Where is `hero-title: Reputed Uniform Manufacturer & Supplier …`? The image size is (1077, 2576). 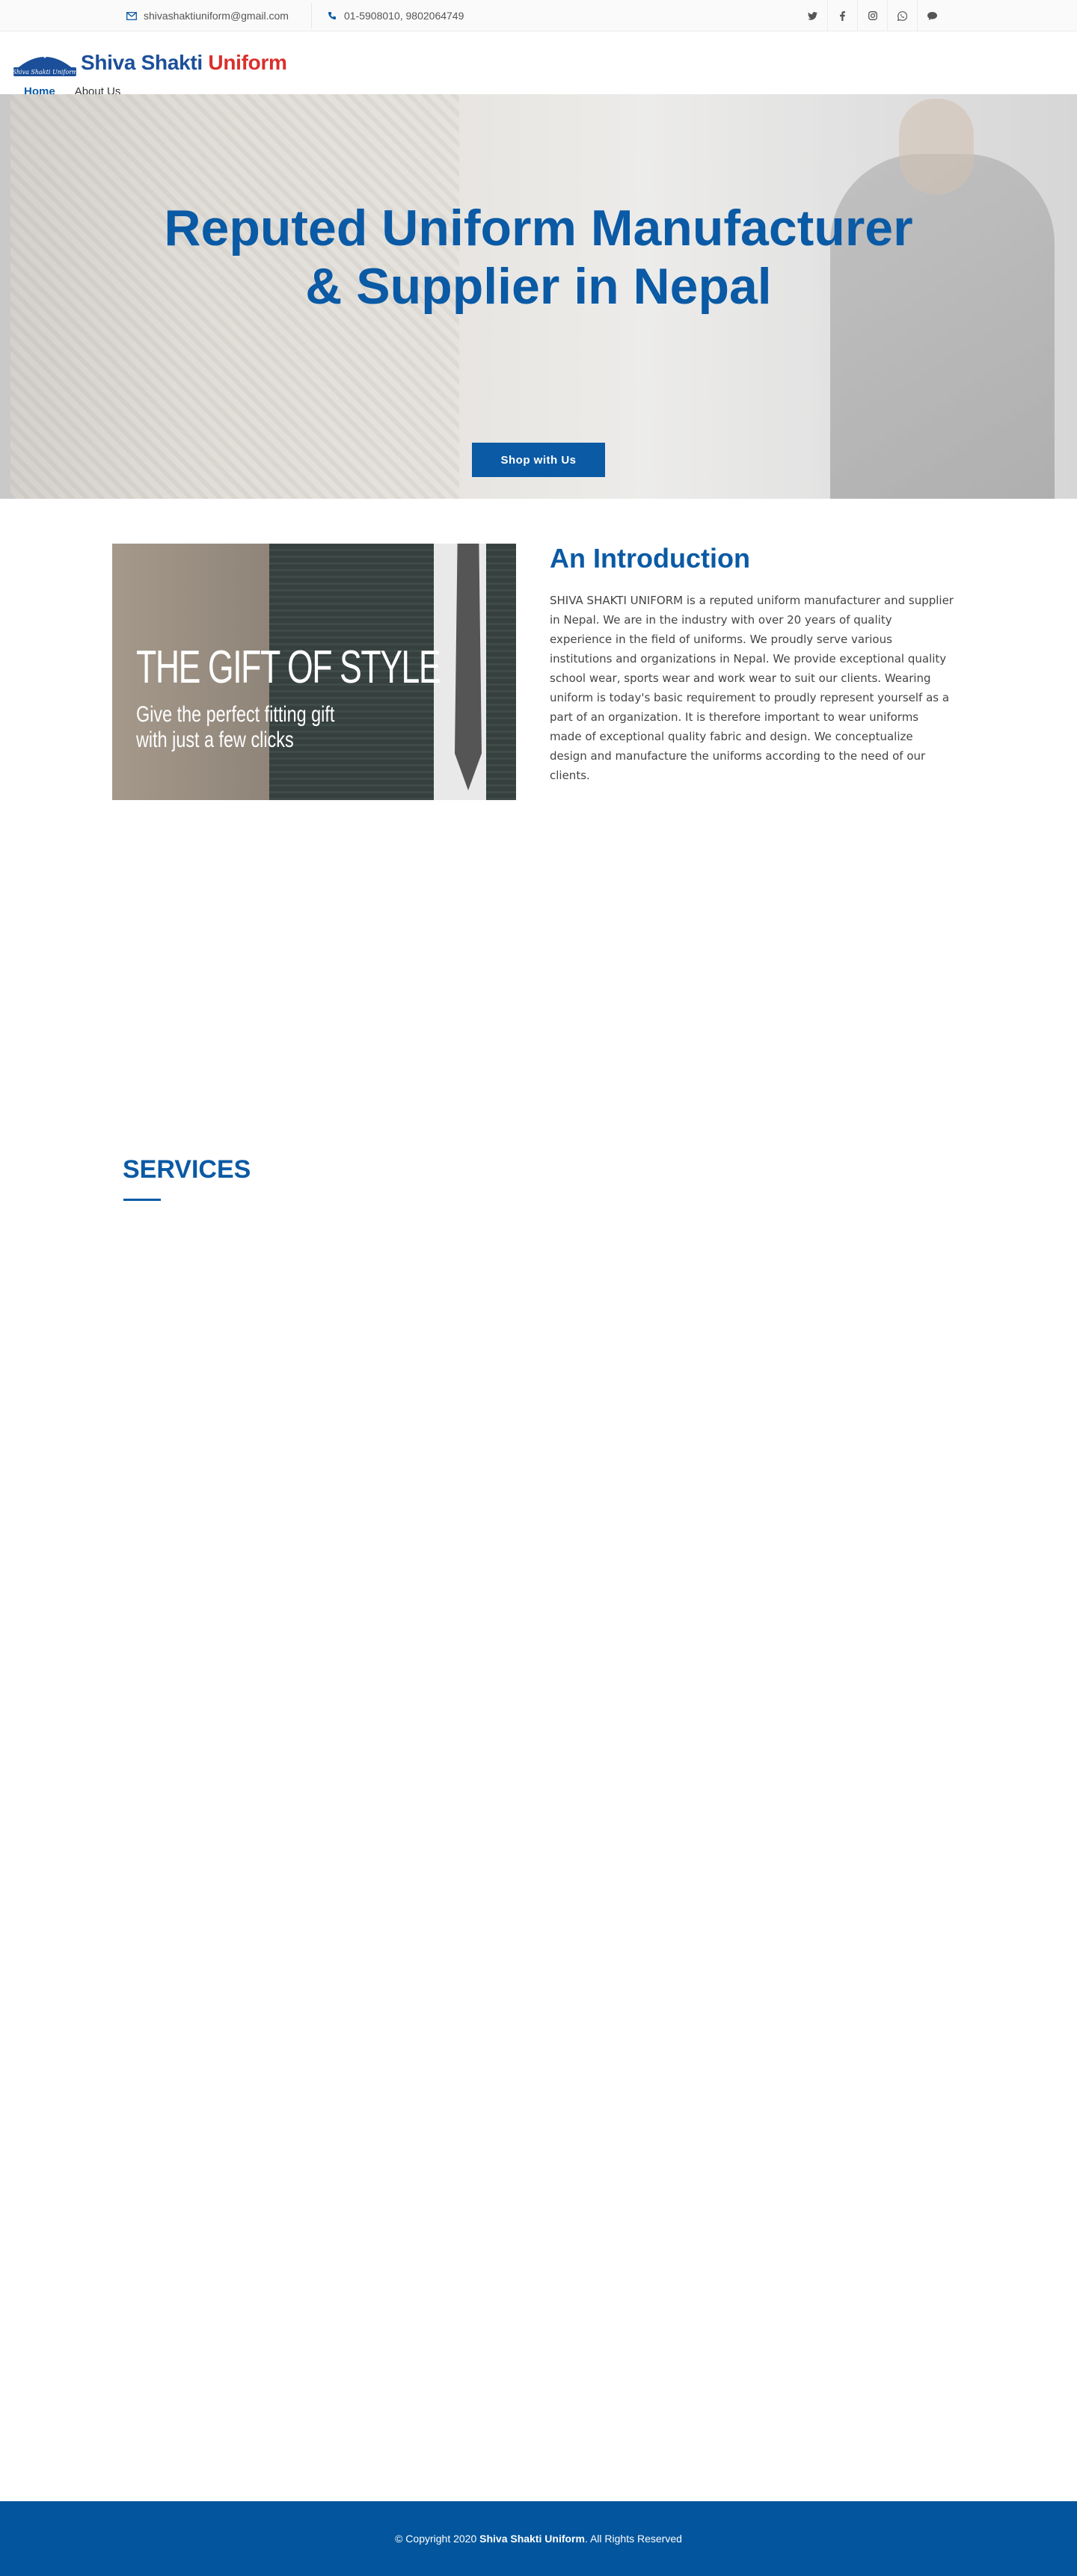 hero-title: Reputed Uniform Manufacturer & Supplier … is located at coordinates (538, 257).